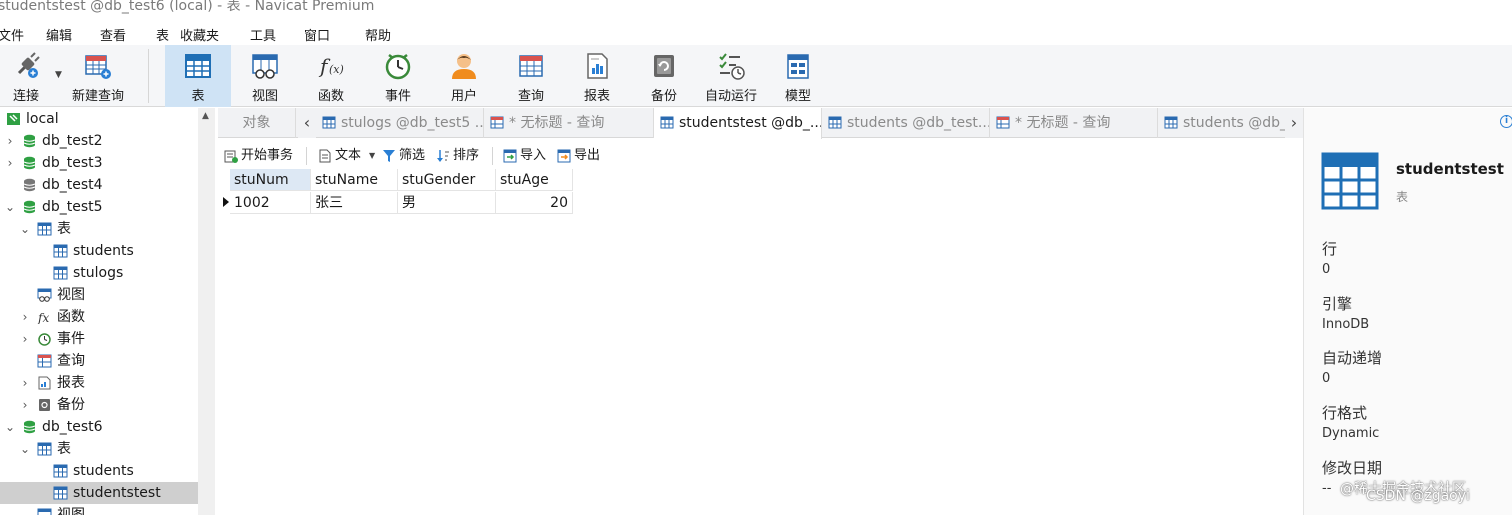  Describe the element at coordinates (99, 339) in the screenshot. I see `tree-node-events: › 事件` at that location.